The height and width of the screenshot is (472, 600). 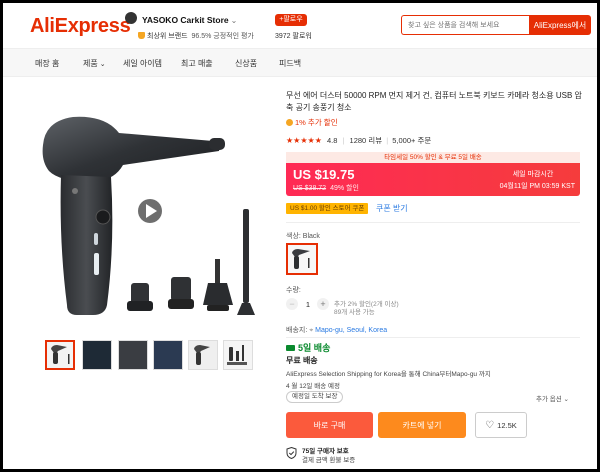 What do you see at coordinates (291, 20) in the screenshot?
I see `follow-button: +팔로우` at bounding box center [291, 20].